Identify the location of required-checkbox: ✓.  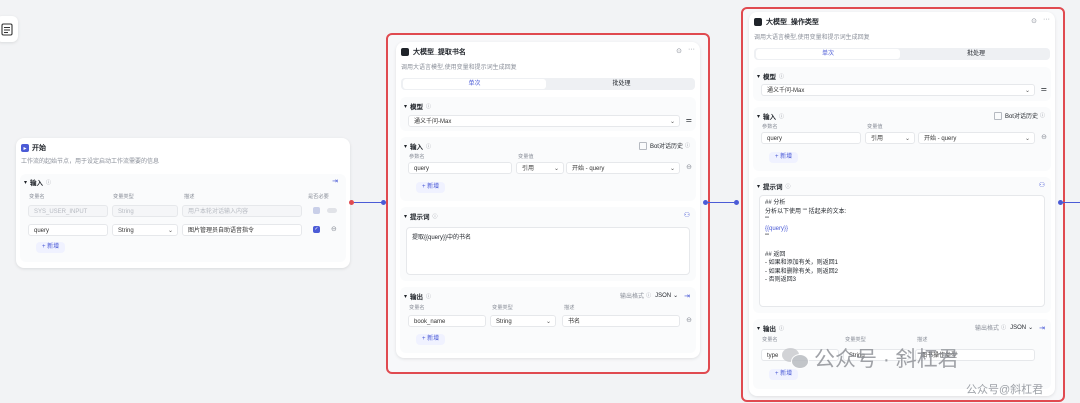
(316, 229).